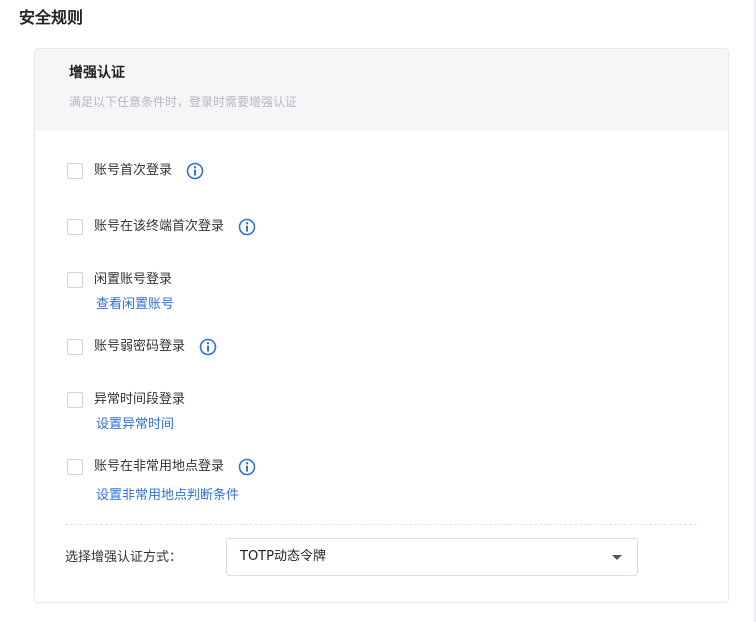  I want to click on option-label: 账号在非常用地点登录, so click(159, 466).